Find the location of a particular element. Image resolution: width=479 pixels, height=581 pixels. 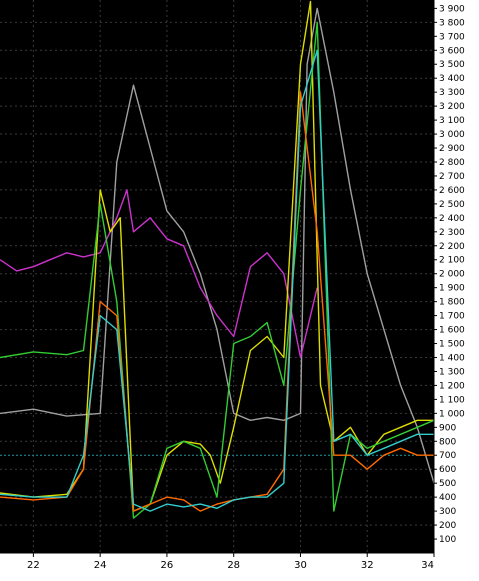

y-tick-label: 600 is located at coordinates (447, 470).